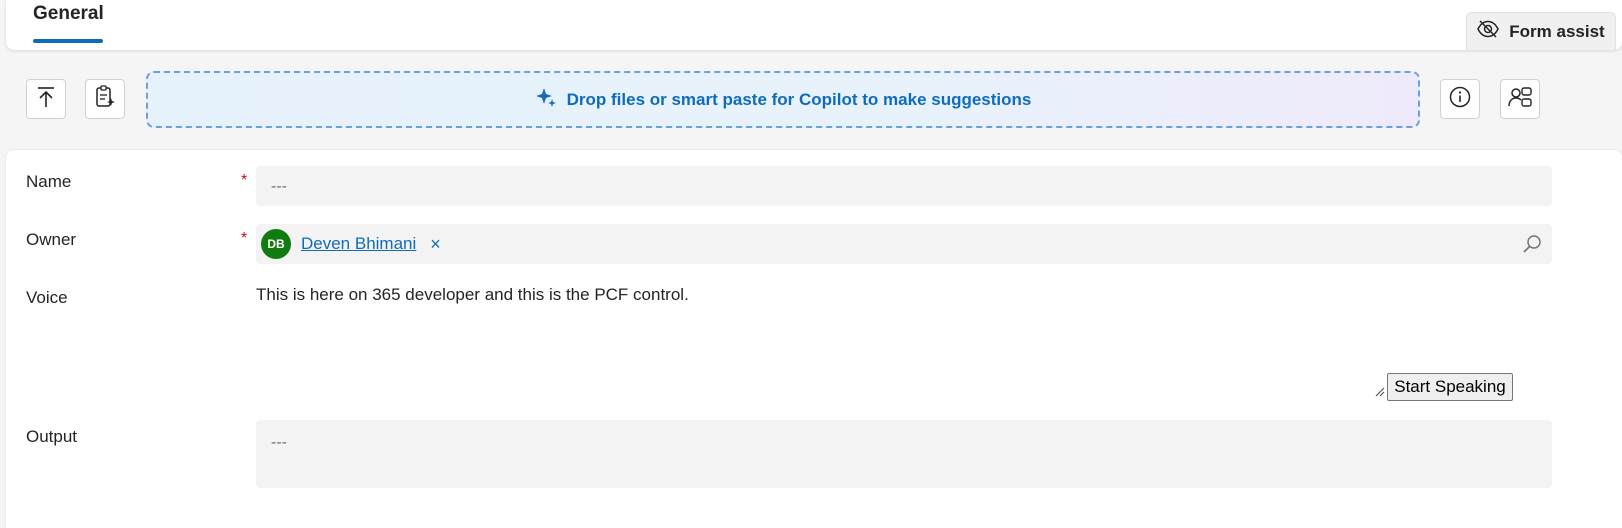 Image resolution: width=1622 pixels, height=528 pixels. I want to click on info-icon, so click(1460, 99).